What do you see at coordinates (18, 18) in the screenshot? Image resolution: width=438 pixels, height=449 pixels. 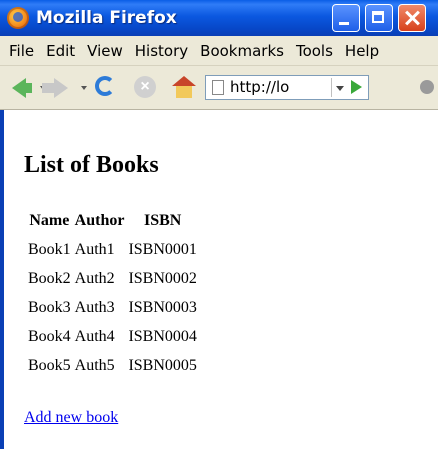 I see `firefox-logo-icon` at bounding box center [18, 18].